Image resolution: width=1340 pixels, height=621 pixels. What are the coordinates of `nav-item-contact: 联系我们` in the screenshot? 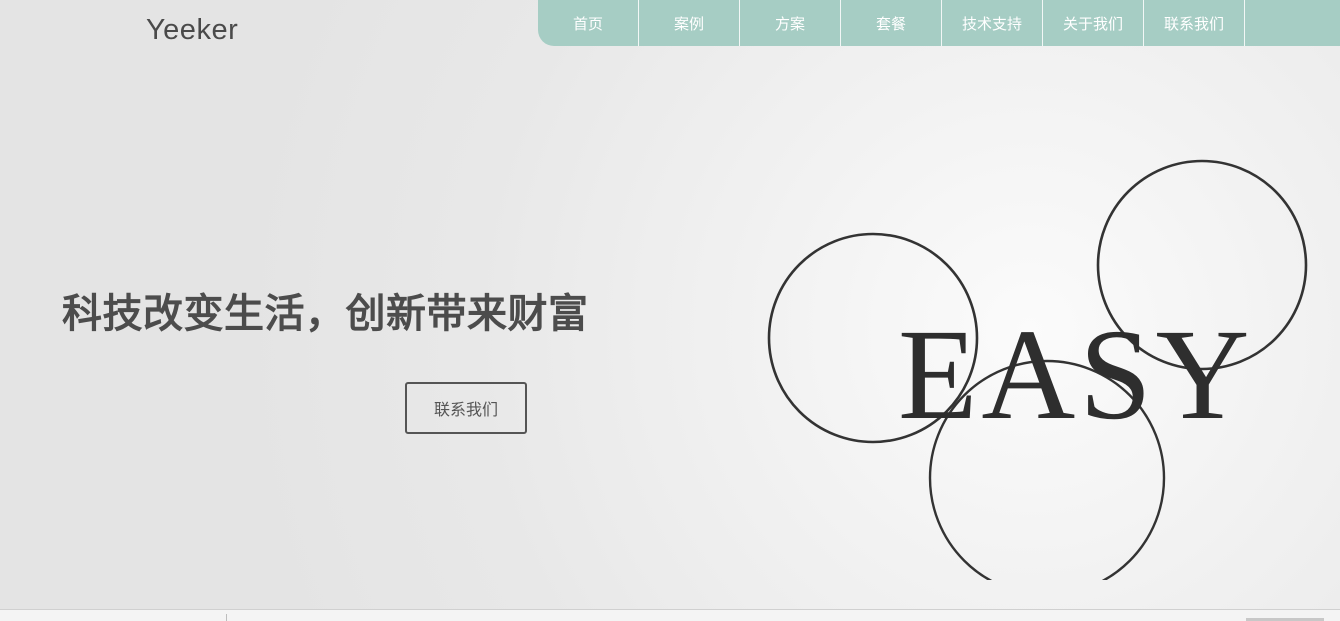 It's located at (1194, 23).